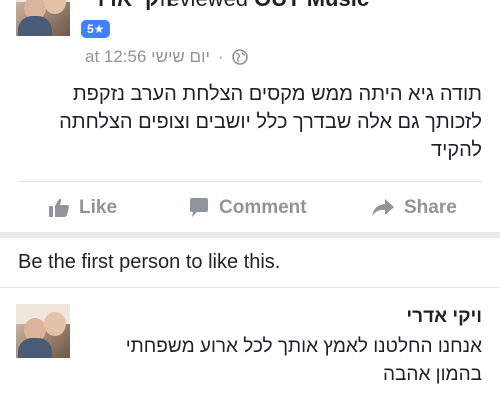 The image size is (500, 400). I want to click on comment-text-line: אנחנו החלטנו לאמץ אותך לכל ארוע משפחתי, so click(303, 346).